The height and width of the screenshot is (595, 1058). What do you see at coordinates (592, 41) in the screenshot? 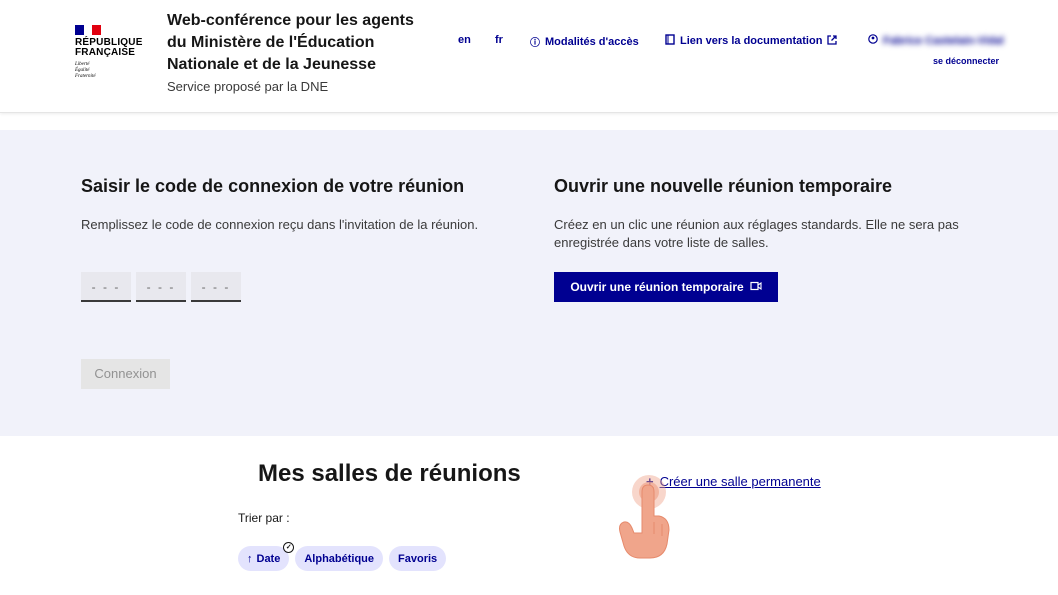
I see `access-link-label: Modalités d'accès` at bounding box center [592, 41].